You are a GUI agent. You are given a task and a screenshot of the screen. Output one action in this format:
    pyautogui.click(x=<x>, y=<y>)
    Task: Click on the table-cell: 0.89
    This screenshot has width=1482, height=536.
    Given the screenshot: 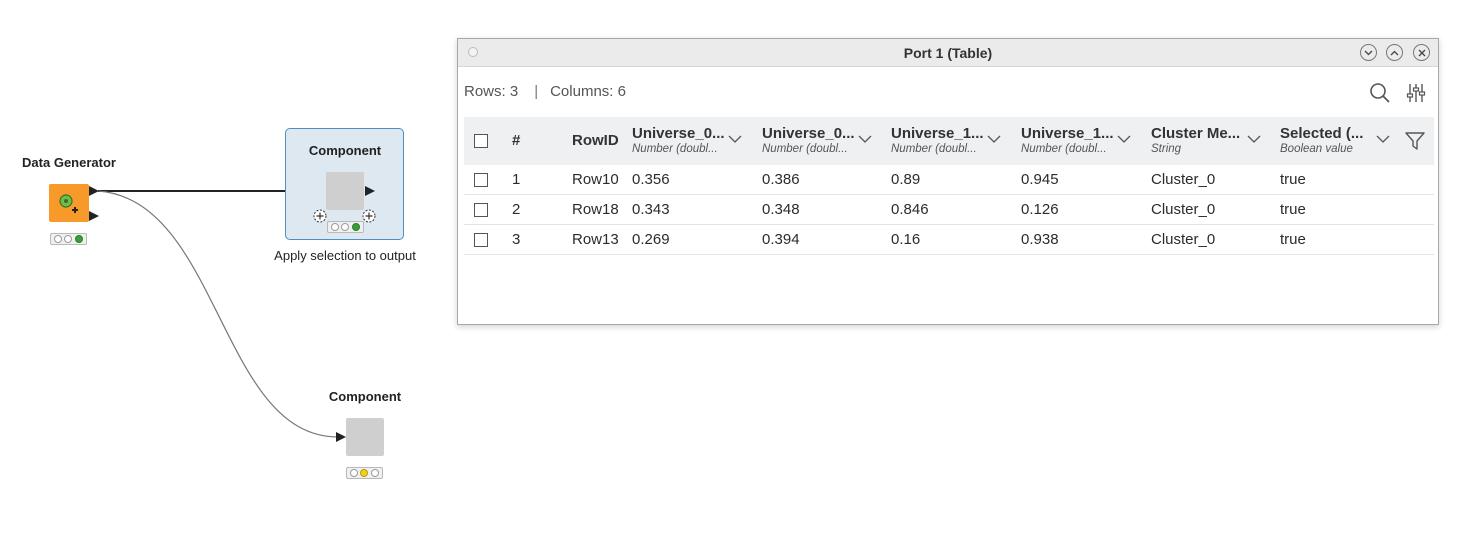 What is the action you would take?
    pyautogui.click(x=906, y=179)
    